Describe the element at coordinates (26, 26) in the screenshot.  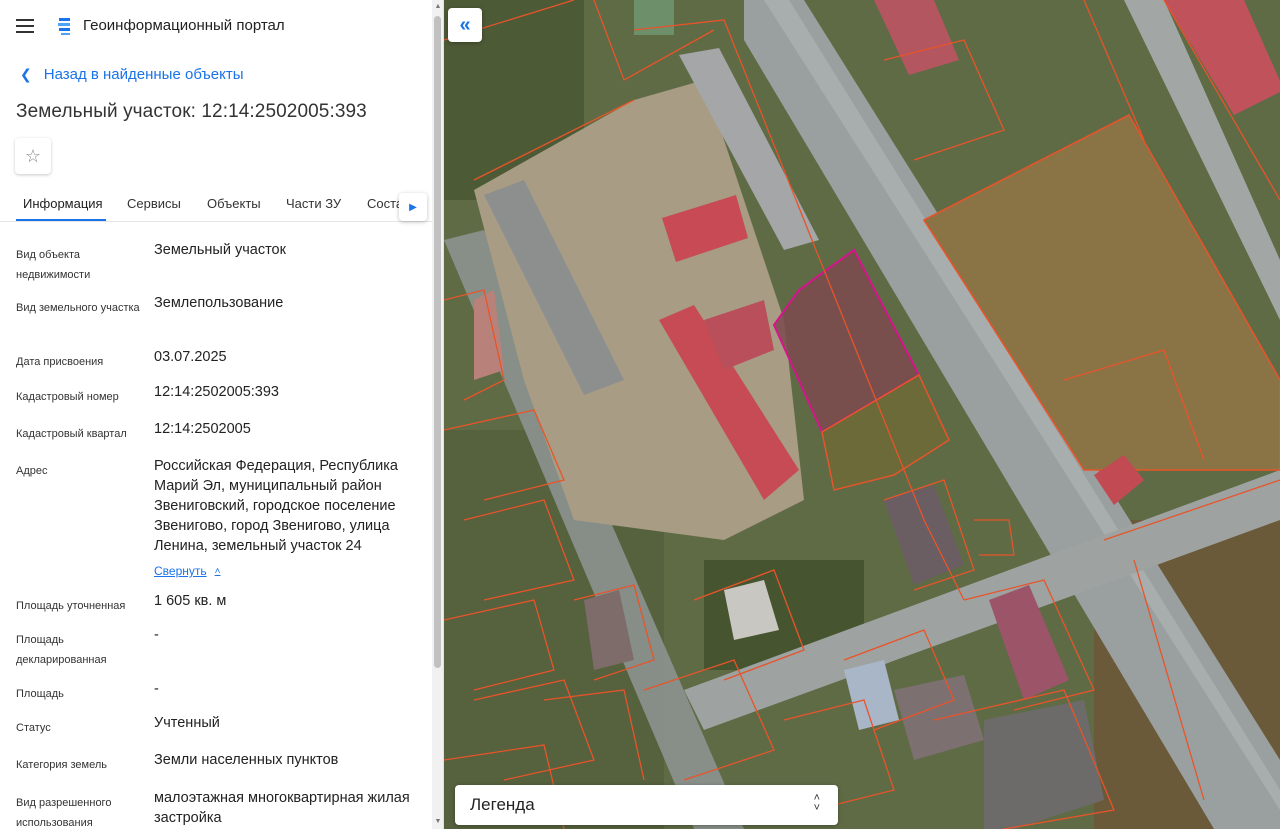
I see `hamburger-menu-icon` at that location.